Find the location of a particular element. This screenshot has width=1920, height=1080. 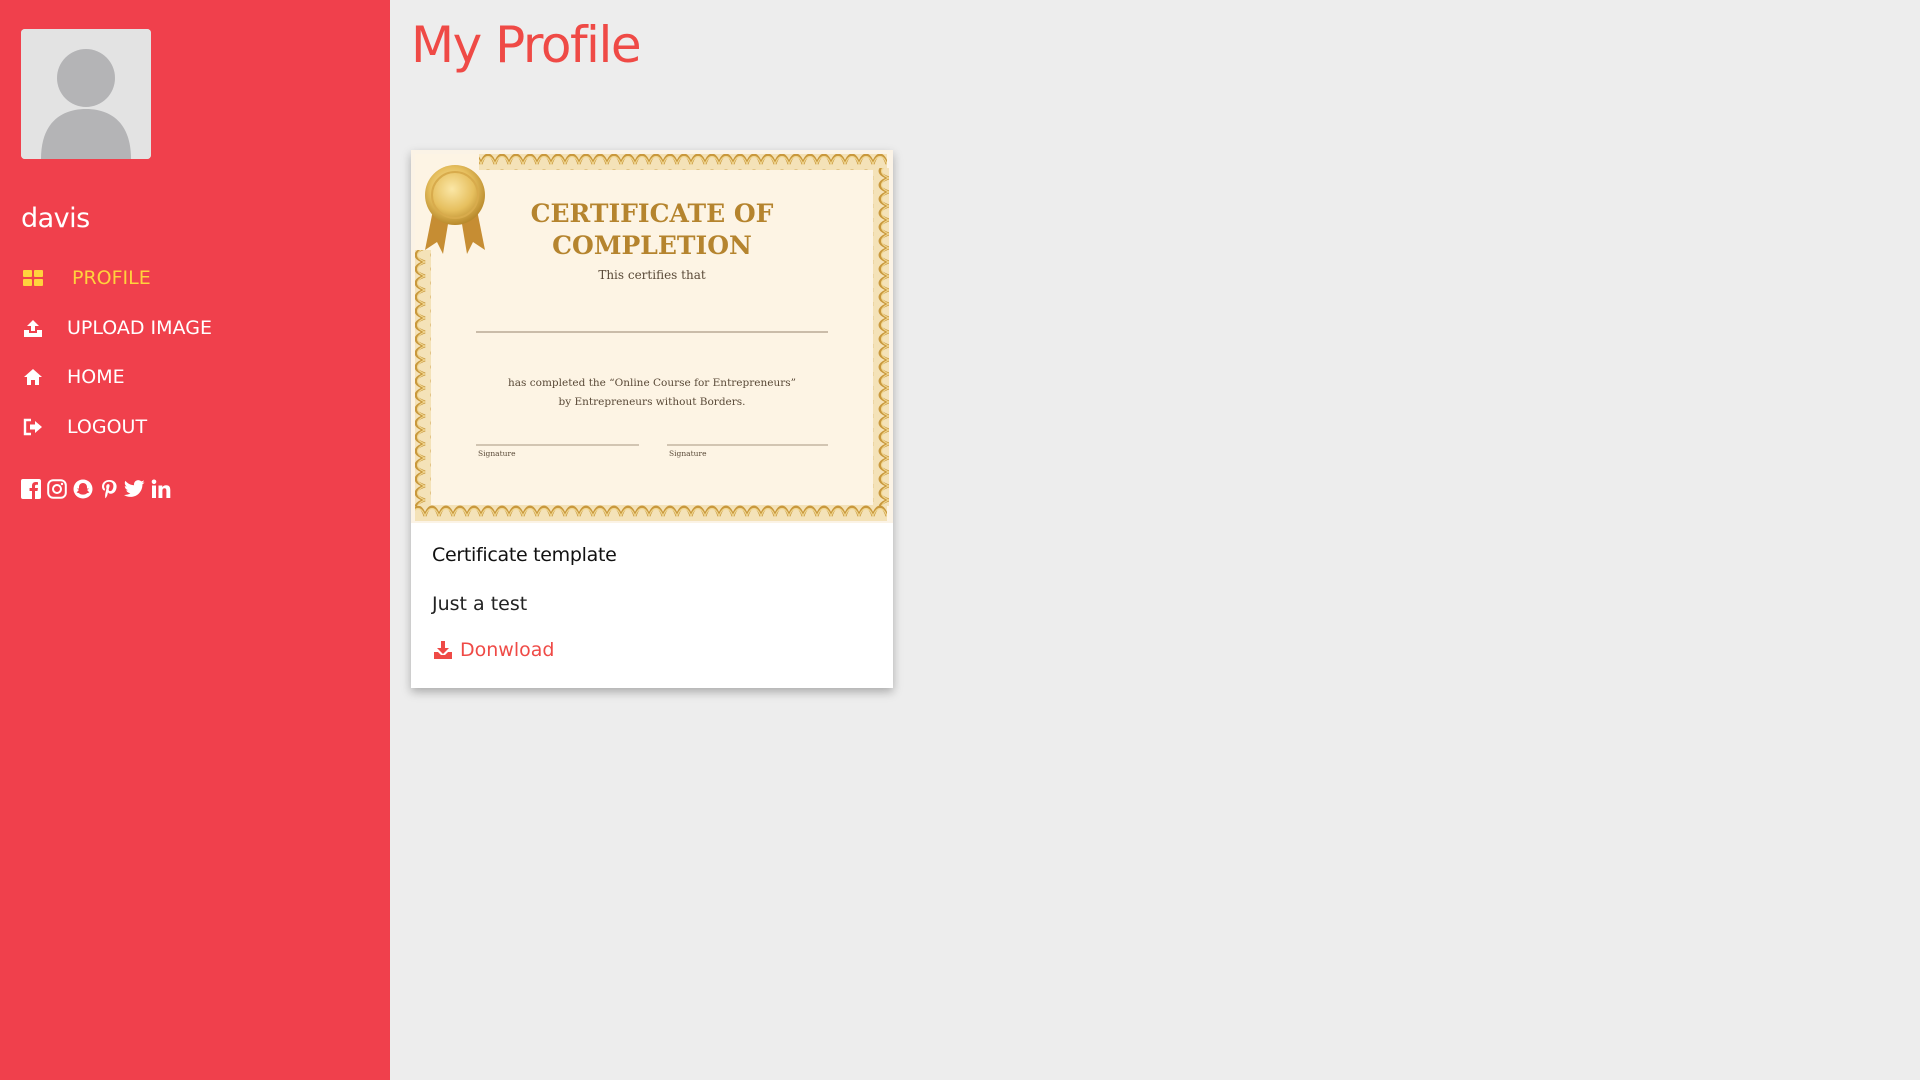

cert-heading-1: CERTIFICATE OF is located at coordinates (652, 213).